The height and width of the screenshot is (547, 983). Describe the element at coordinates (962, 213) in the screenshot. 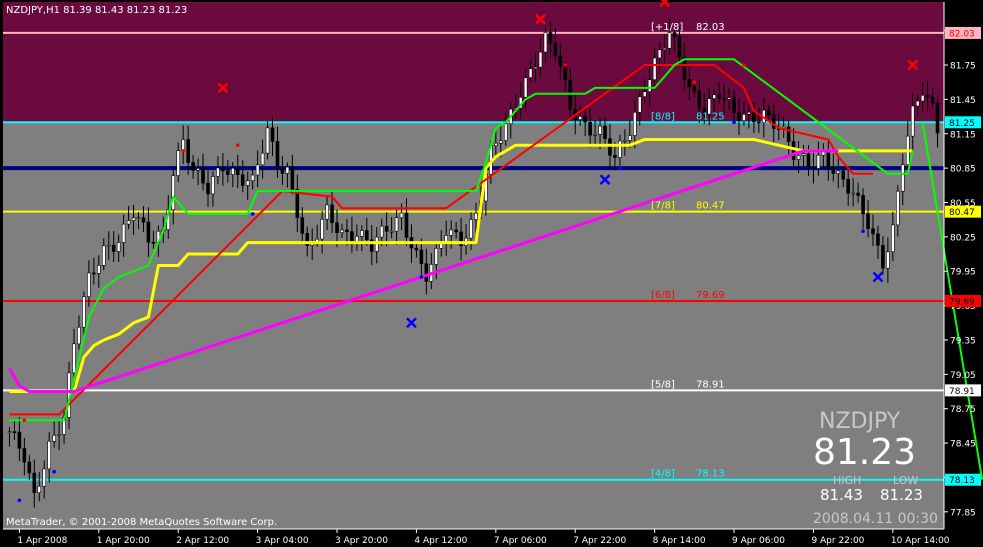

I see `price-axis-badge-label: 80.47` at that location.